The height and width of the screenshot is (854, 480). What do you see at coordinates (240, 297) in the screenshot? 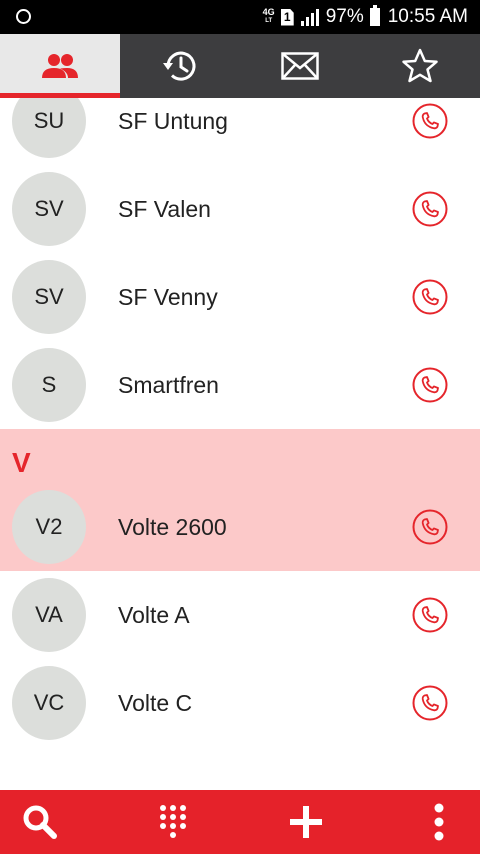
I see `contact-row: SV SF Venny` at bounding box center [240, 297].